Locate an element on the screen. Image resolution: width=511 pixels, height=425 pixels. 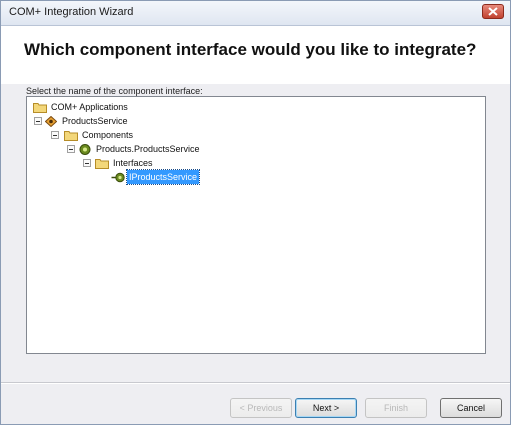
close-button is located at coordinates (493, 11).